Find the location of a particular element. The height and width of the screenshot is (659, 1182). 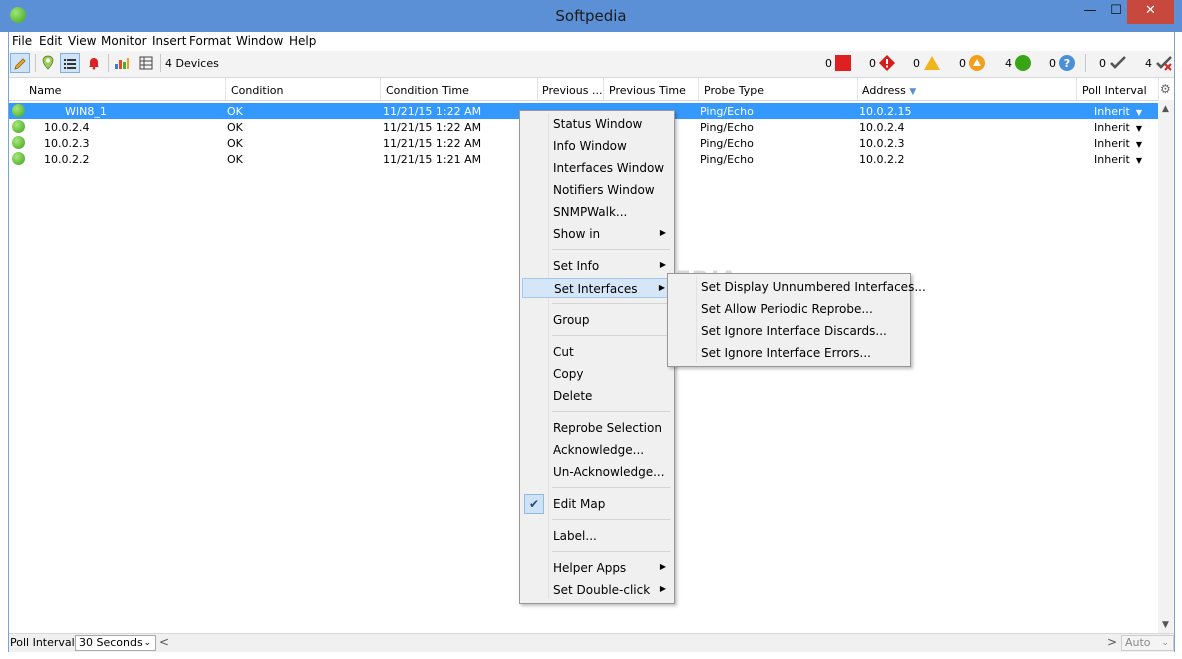

menu-interfaces-window: Interfaces Window is located at coordinates (596, 168).